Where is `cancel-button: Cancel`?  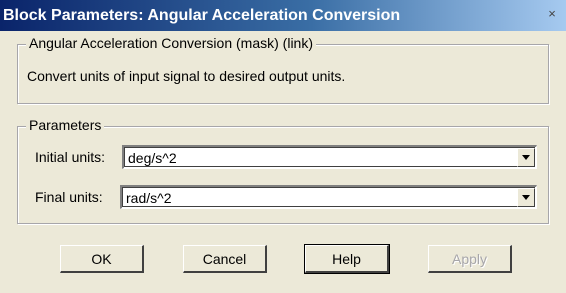 cancel-button: Cancel is located at coordinates (225, 259).